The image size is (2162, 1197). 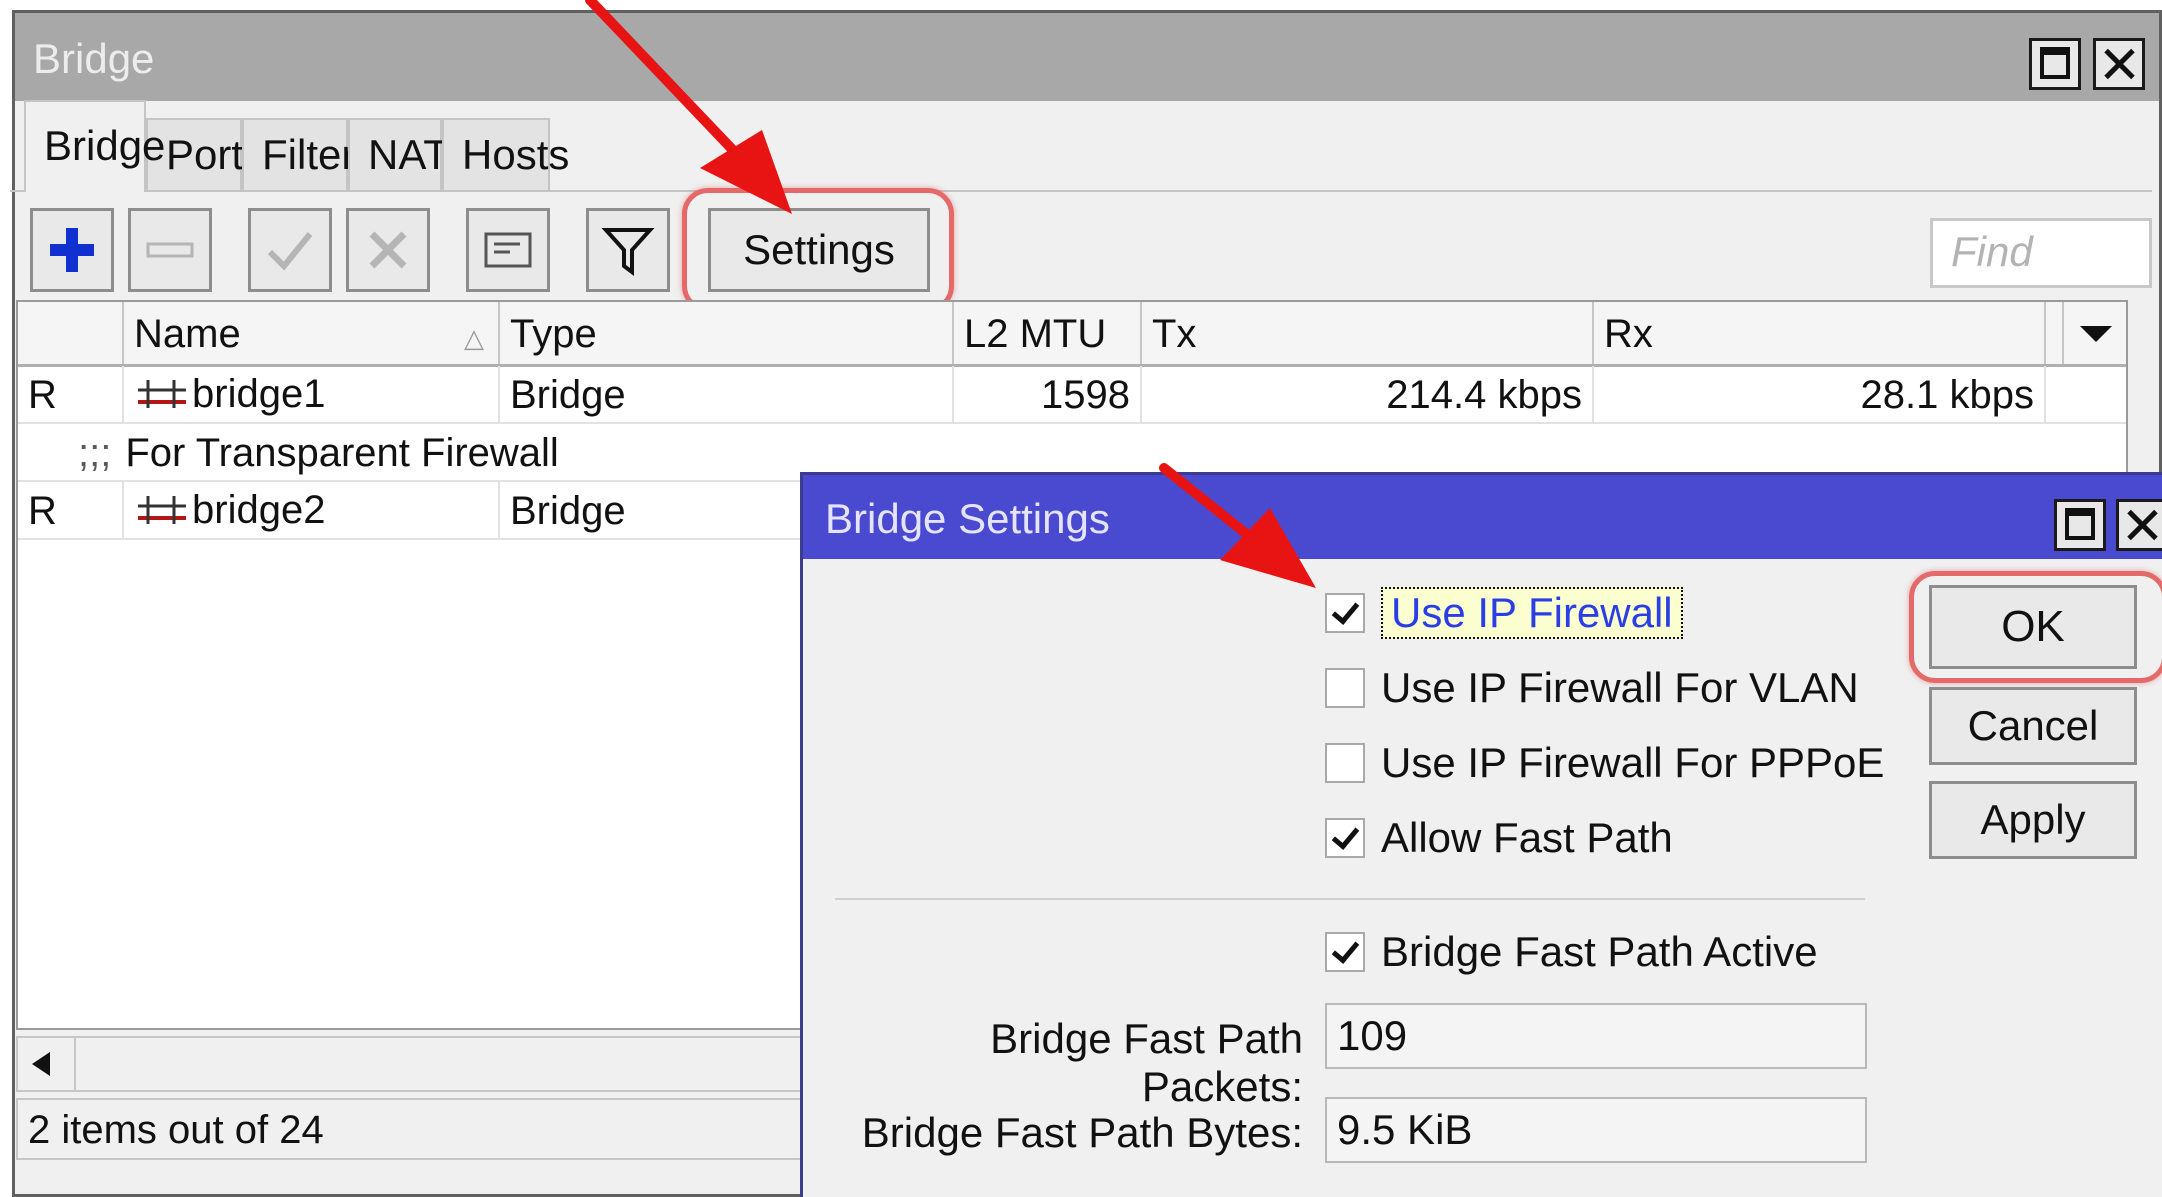 I want to click on remove-button, so click(x=170, y=250).